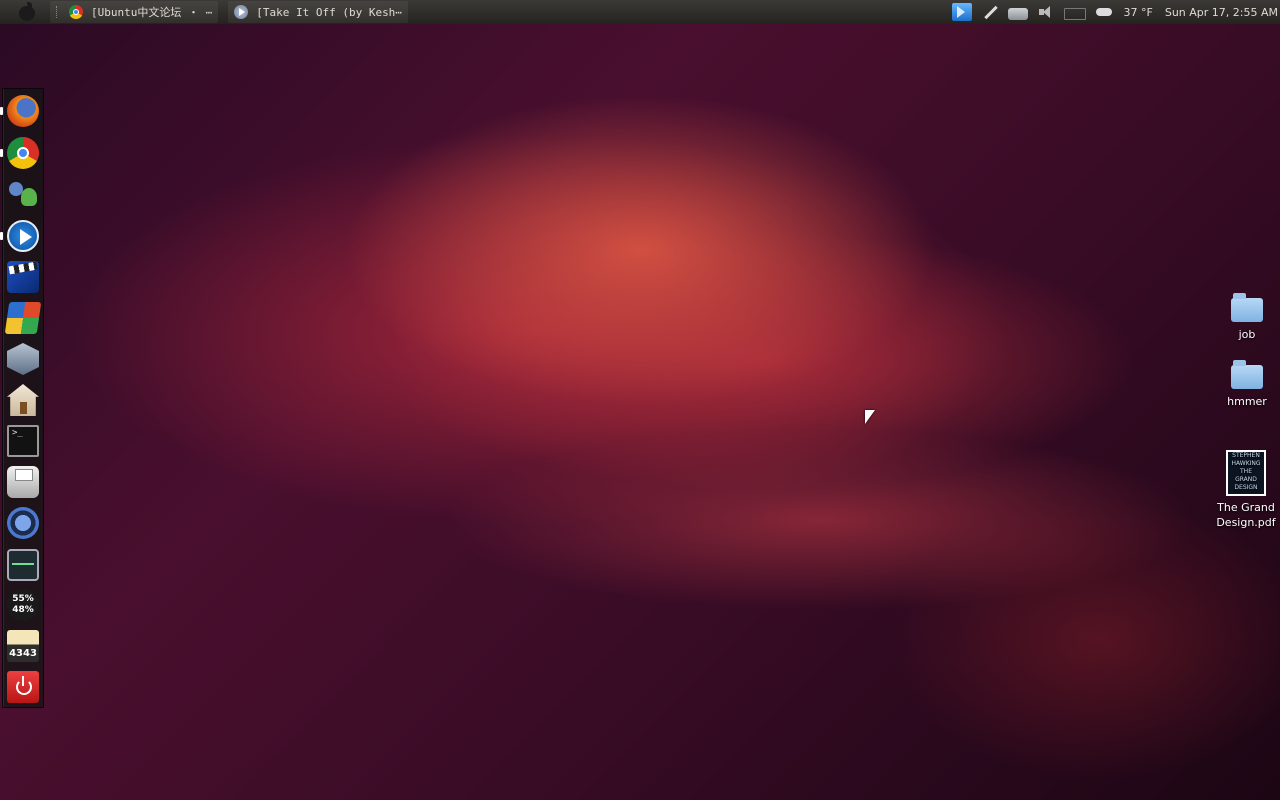  What do you see at coordinates (1046, 12) in the screenshot?
I see `volume-icon` at bounding box center [1046, 12].